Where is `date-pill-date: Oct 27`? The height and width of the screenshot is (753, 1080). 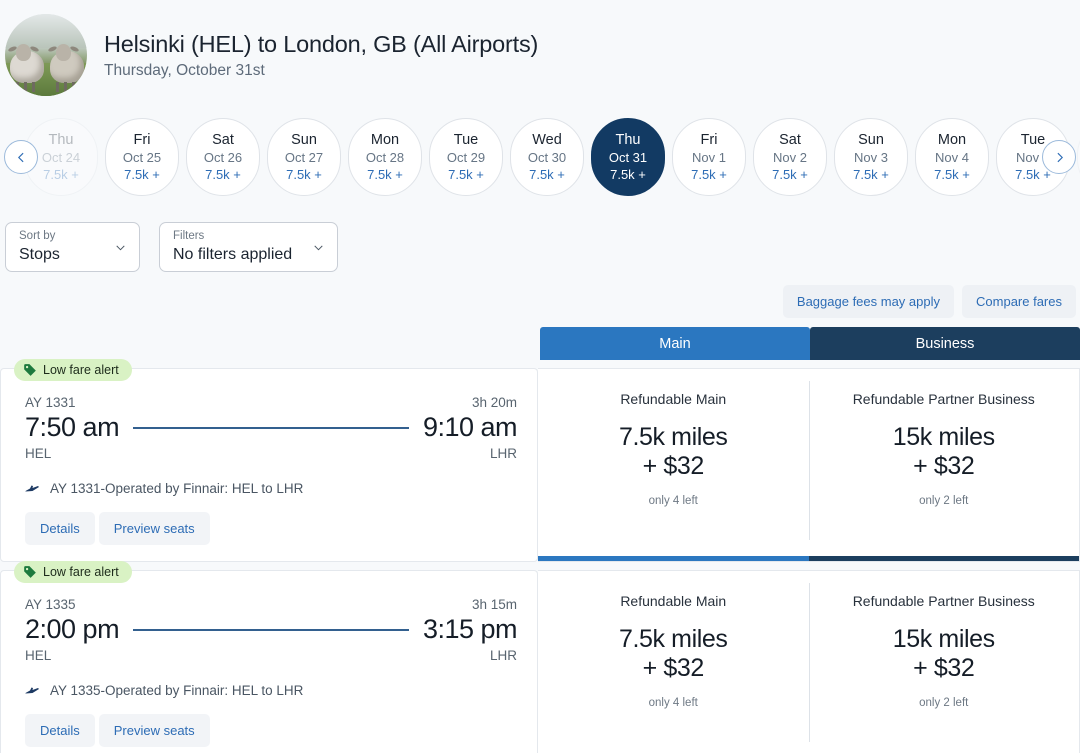
date-pill-date: Oct 27 is located at coordinates (304, 157).